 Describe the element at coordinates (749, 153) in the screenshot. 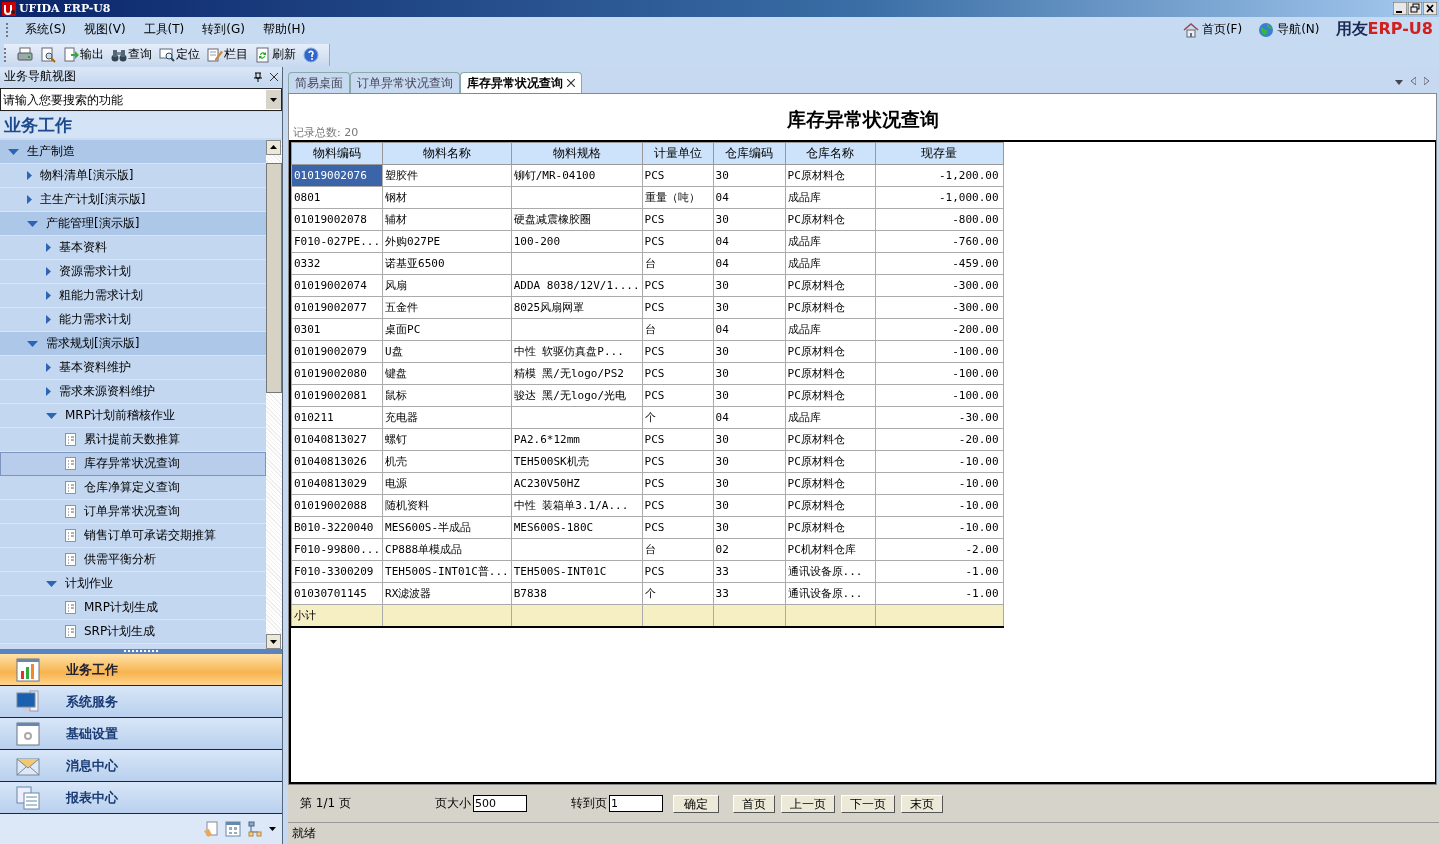

I see `column-header: 仓库编码` at that location.